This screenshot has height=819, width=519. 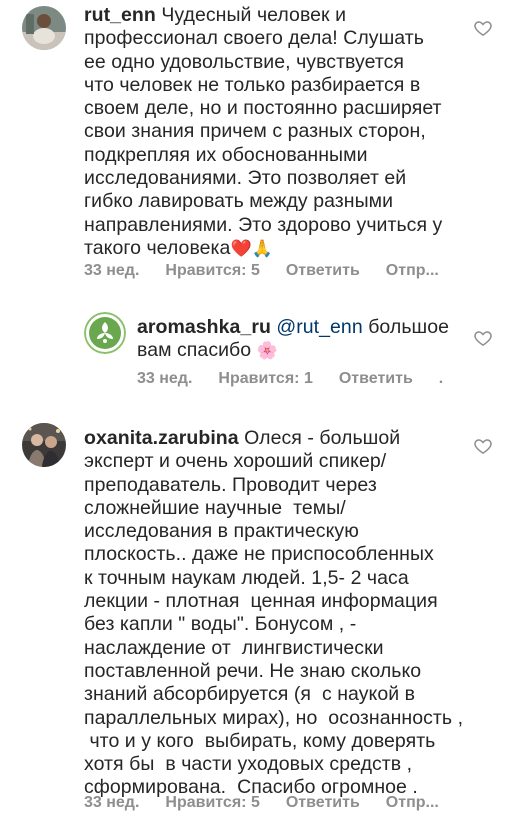 I want to click on comment-emoji: ❤️🙏, so click(x=251, y=248).